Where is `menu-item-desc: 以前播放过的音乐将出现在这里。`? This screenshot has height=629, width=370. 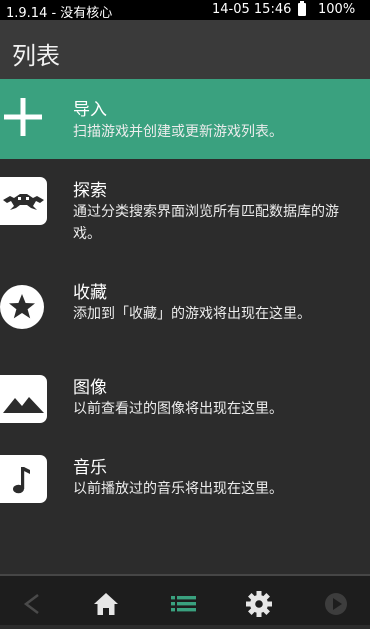
menu-item-desc: 以前播放过的音乐将出现在这里。 is located at coordinates (178, 489).